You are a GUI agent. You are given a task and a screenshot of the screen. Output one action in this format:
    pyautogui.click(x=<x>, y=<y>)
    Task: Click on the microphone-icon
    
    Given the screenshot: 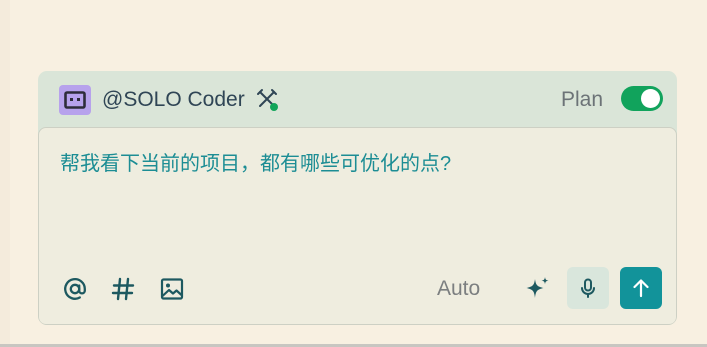 What is the action you would take?
    pyautogui.click(x=588, y=288)
    